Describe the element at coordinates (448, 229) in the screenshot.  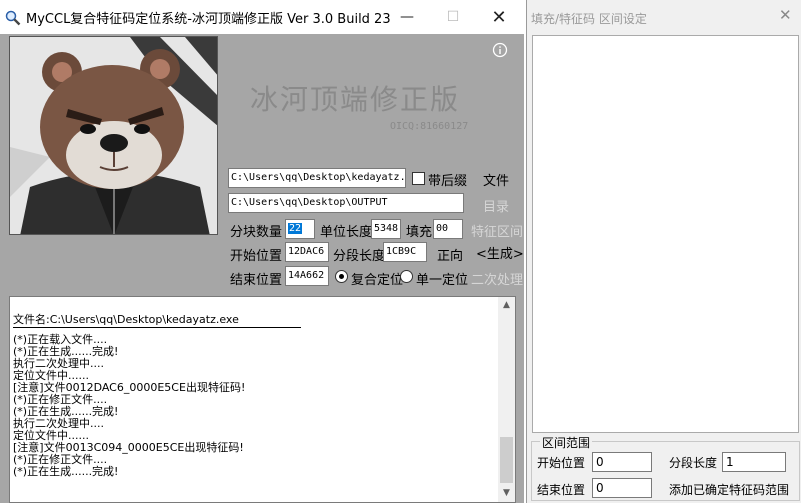
I see `fill-input: 00` at that location.